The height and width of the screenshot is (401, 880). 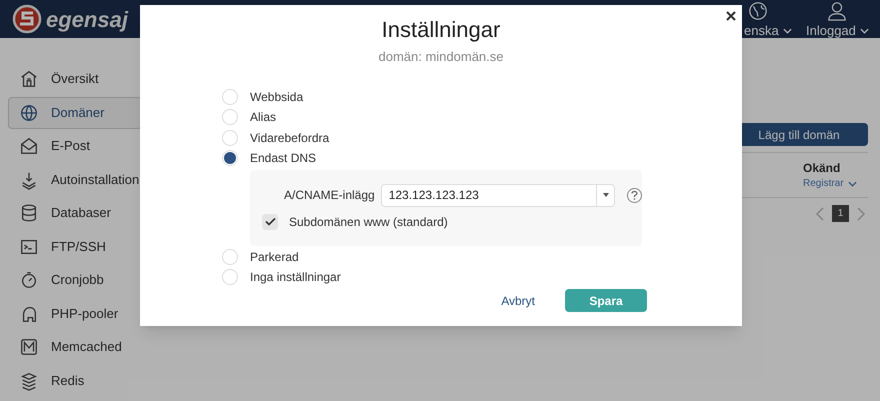 What do you see at coordinates (489, 195) in the screenshot?
I see `record-input-text: 123.123.123.123` at bounding box center [489, 195].